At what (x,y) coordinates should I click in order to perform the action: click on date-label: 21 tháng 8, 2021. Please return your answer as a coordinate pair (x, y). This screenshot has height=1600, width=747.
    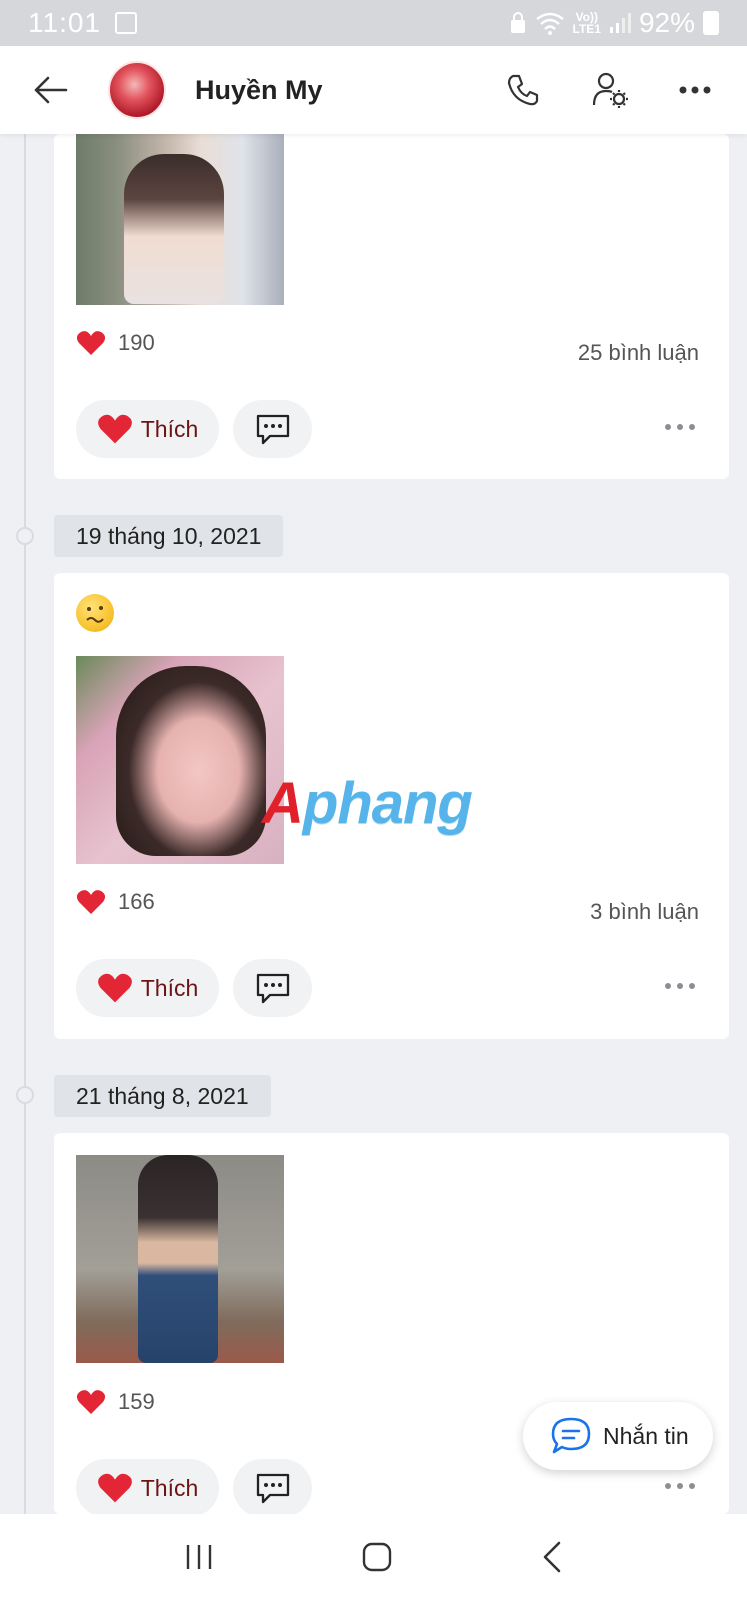
    Looking at the image, I should click on (162, 1096).